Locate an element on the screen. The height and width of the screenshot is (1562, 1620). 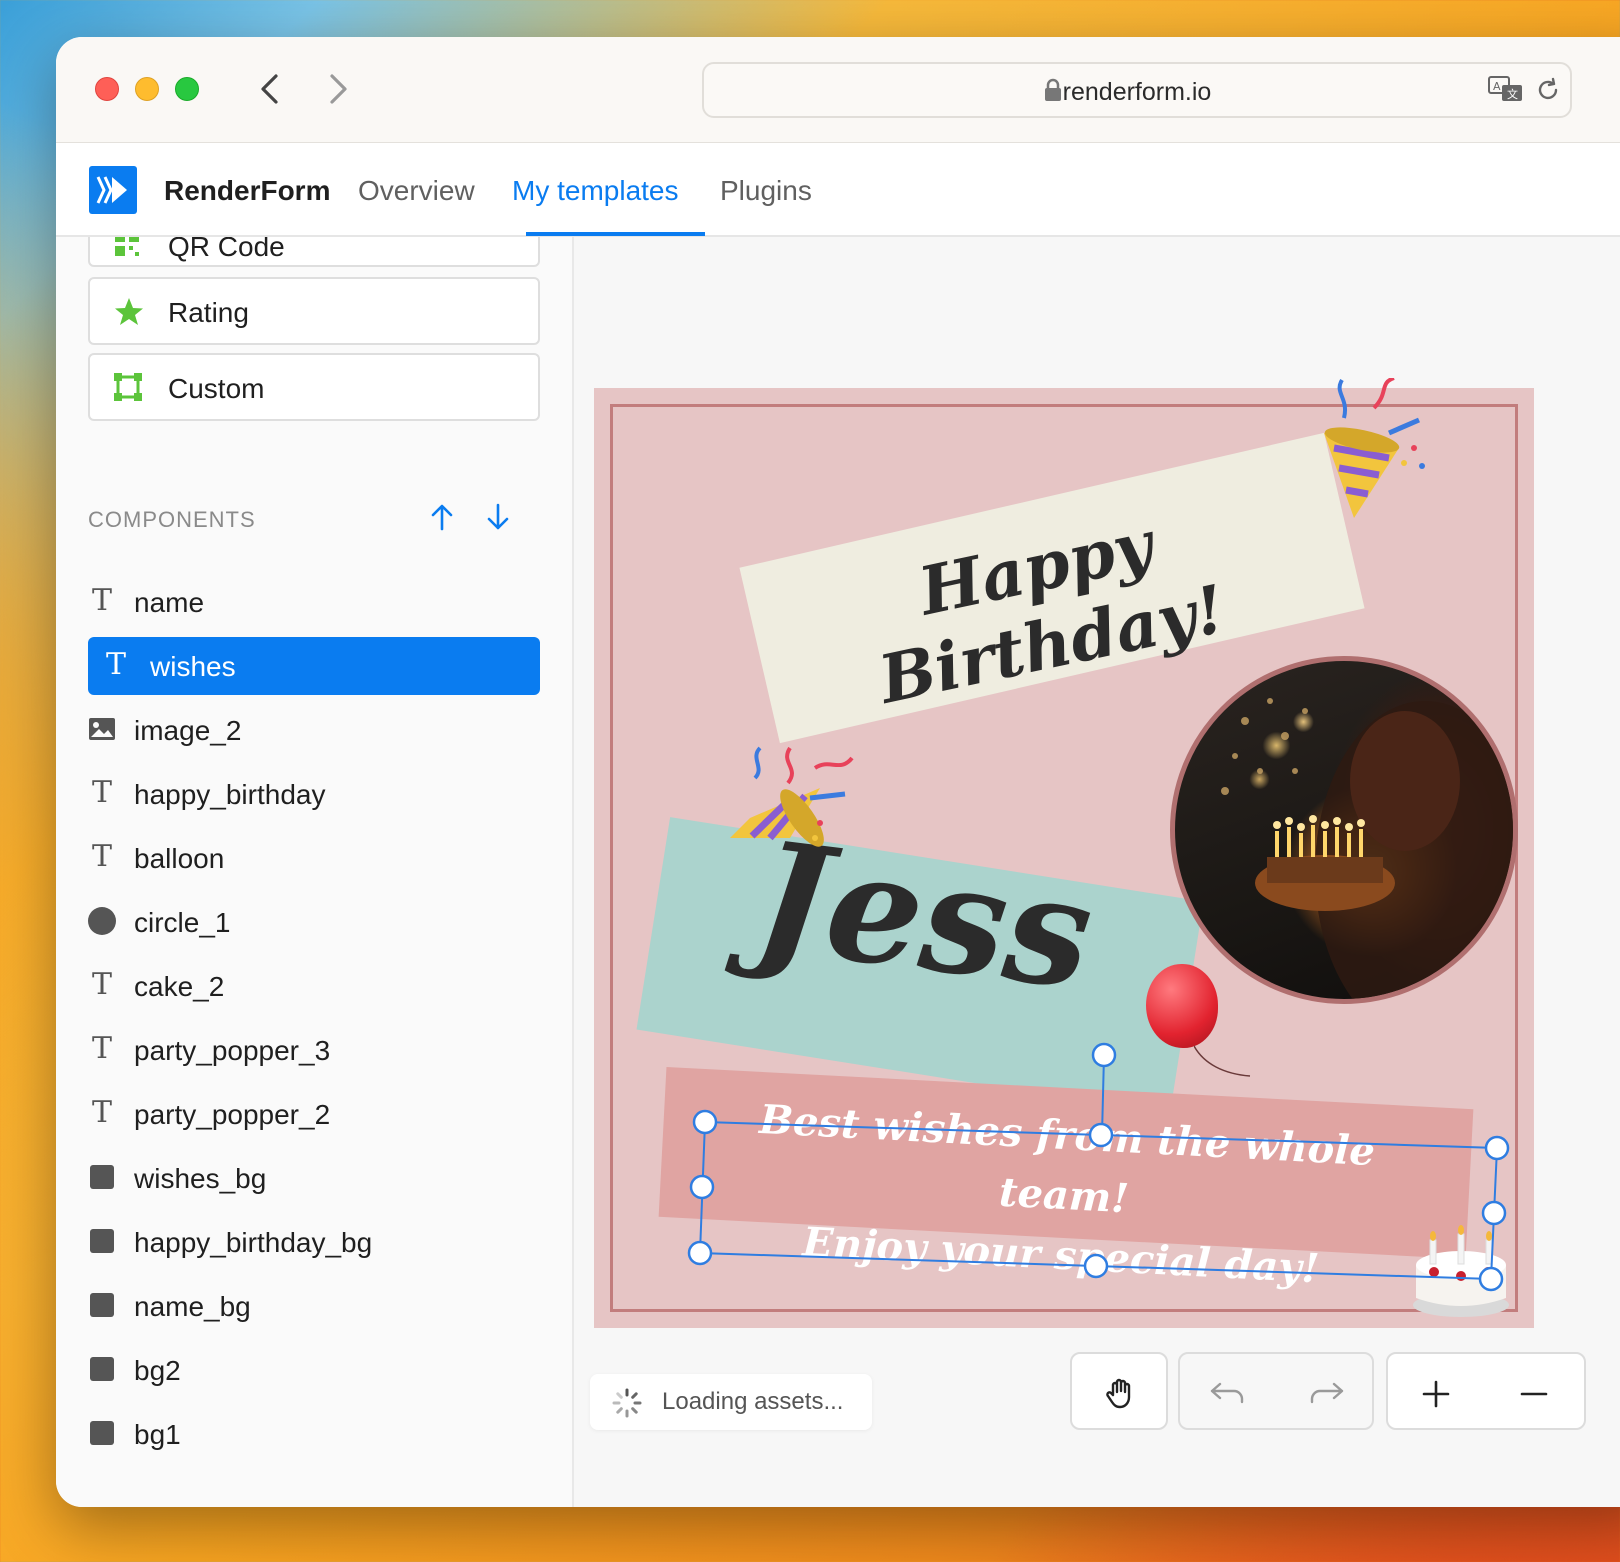
redo-icon is located at coordinates (1327, 1393).